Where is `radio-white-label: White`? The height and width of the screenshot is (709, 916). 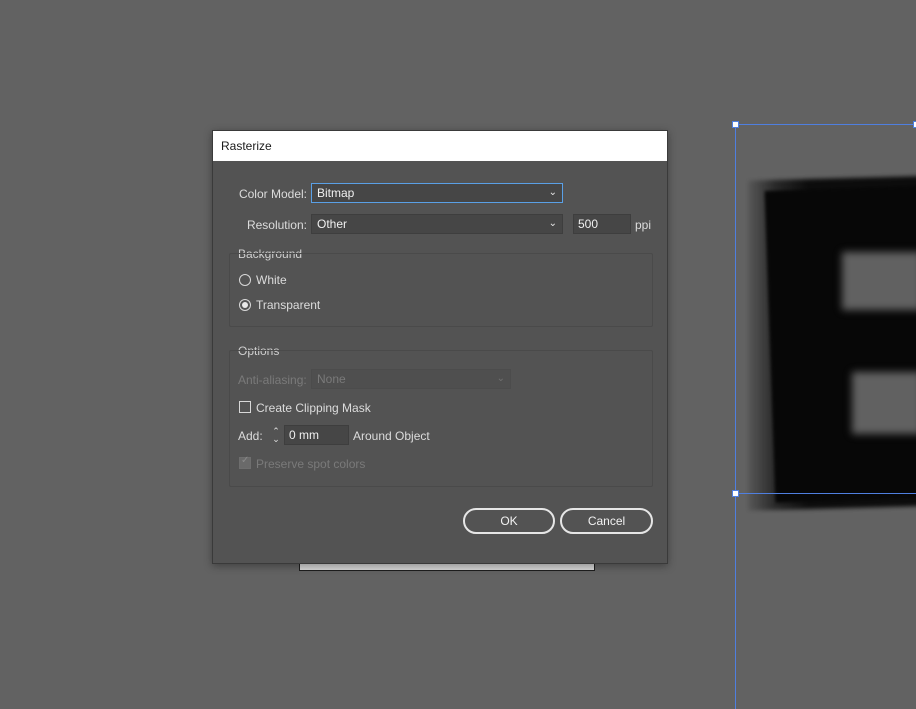 radio-white-label: White is located at coordinates (271, 280).